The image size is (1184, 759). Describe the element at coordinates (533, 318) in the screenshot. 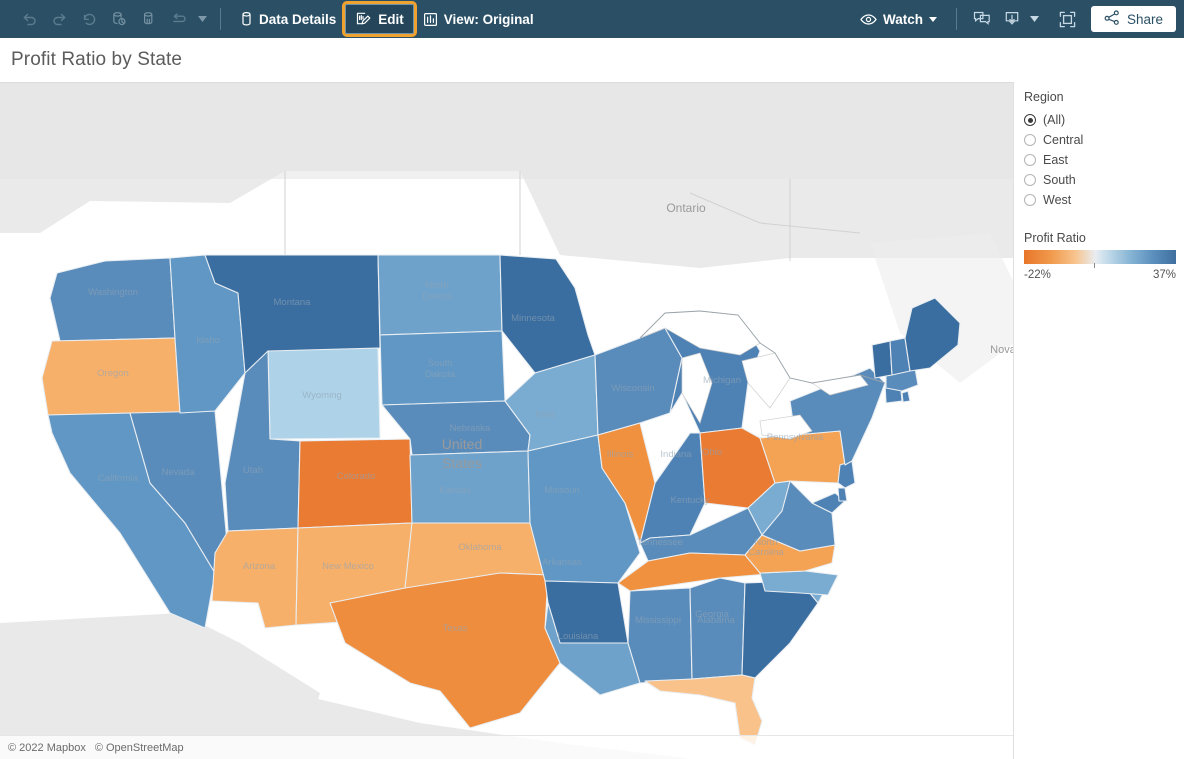

I see `state-label-minnesota: Minnesota` at that location.